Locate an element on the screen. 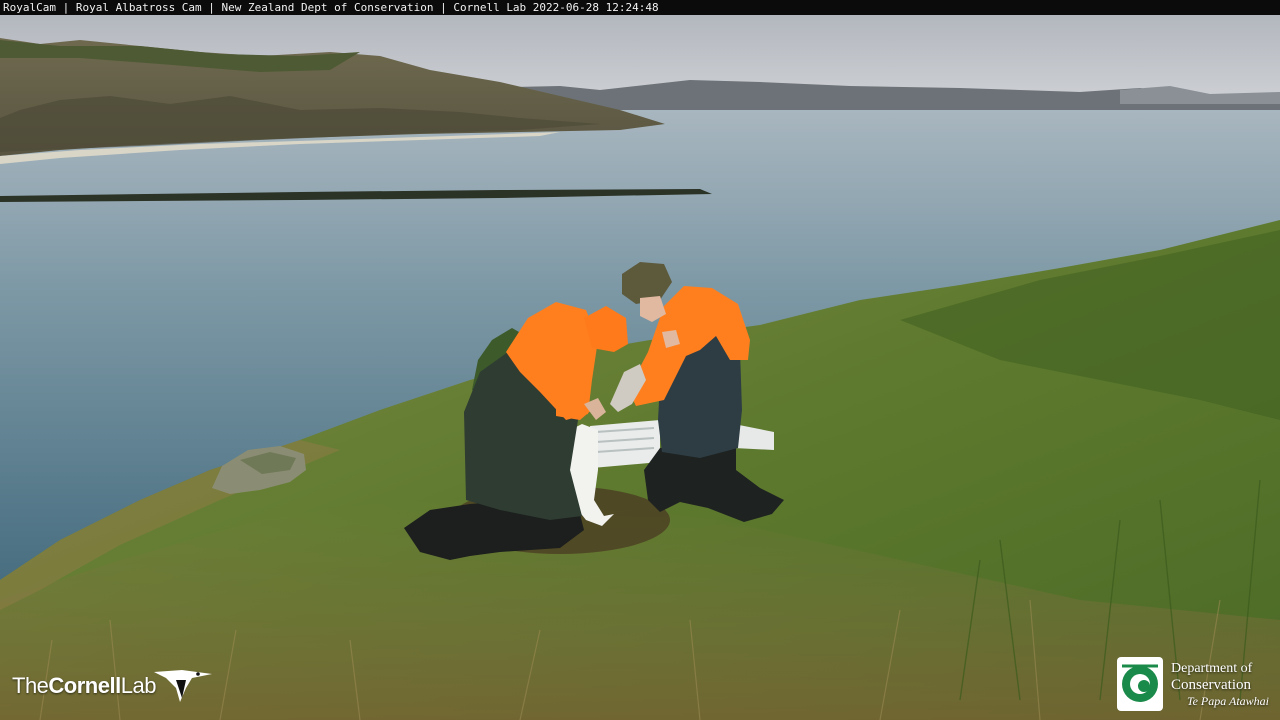  cornell-lab-wordmark: TheCornellLab is located at coordinates (84, 686).